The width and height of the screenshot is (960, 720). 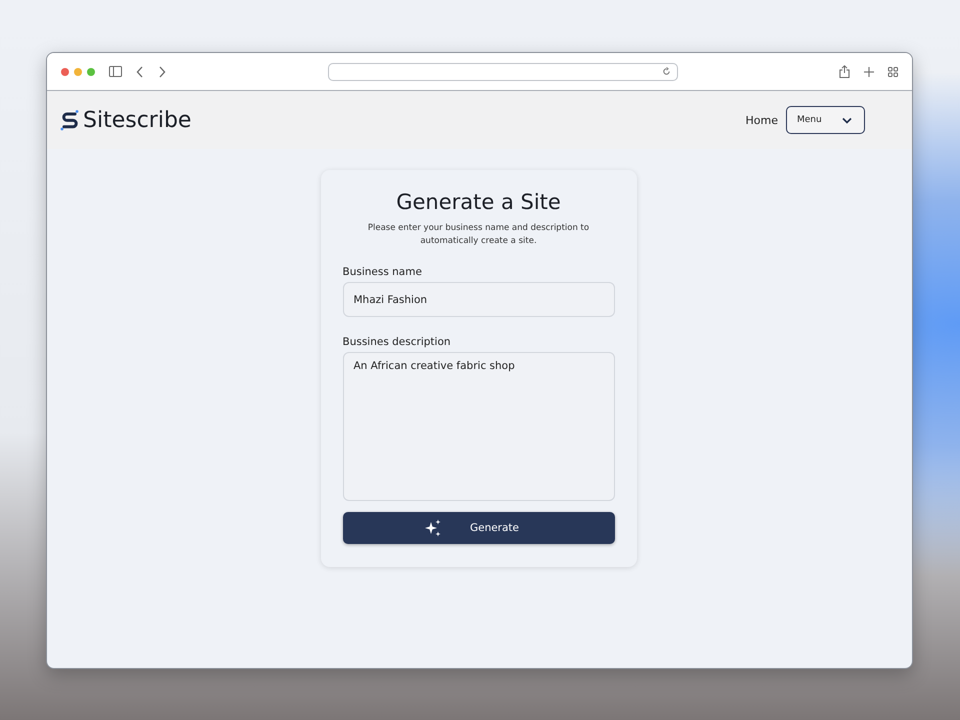 What do you see at coordinates (137, 120) in the screenshot?
I see `brand-name: Sitescribe` at bounding box center [137, 120].